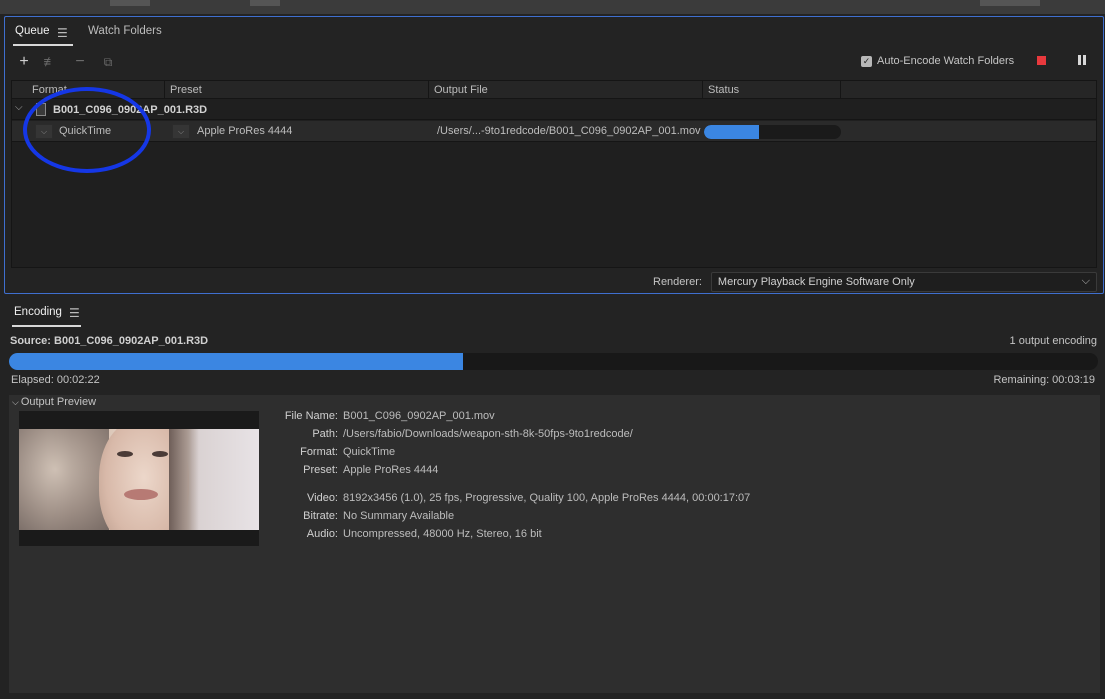 The height and width of the screenshot is (699, 1105). What do you see at coordinates (554, 90) in the screenshot?
I see `queue-table-header: Format Preset Output File Status` at bounding box center [554, 90].